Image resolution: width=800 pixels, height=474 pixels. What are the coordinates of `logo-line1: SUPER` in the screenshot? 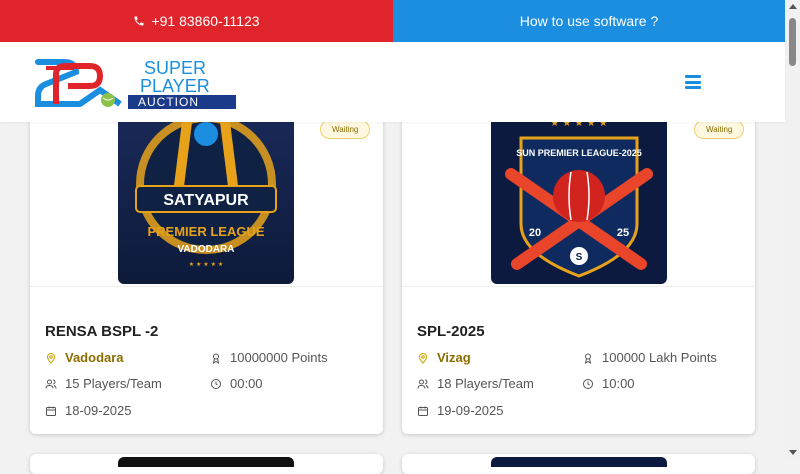 It's located at (175, 68).